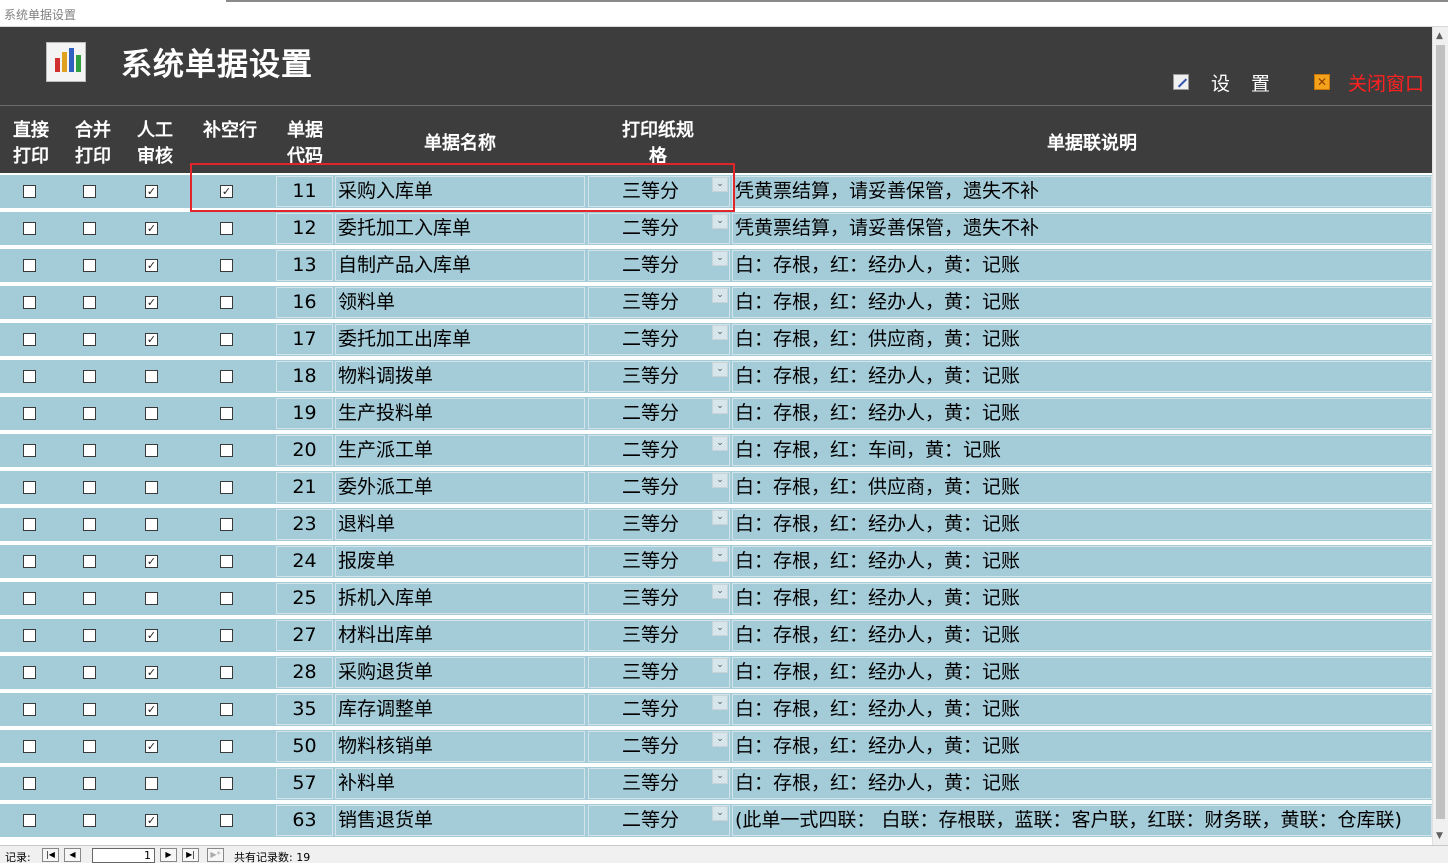 The image size is (1448, 865). I want to click on doc-copies-note: 白：存根，红：车间，黄：记账, so click(1082, 450).